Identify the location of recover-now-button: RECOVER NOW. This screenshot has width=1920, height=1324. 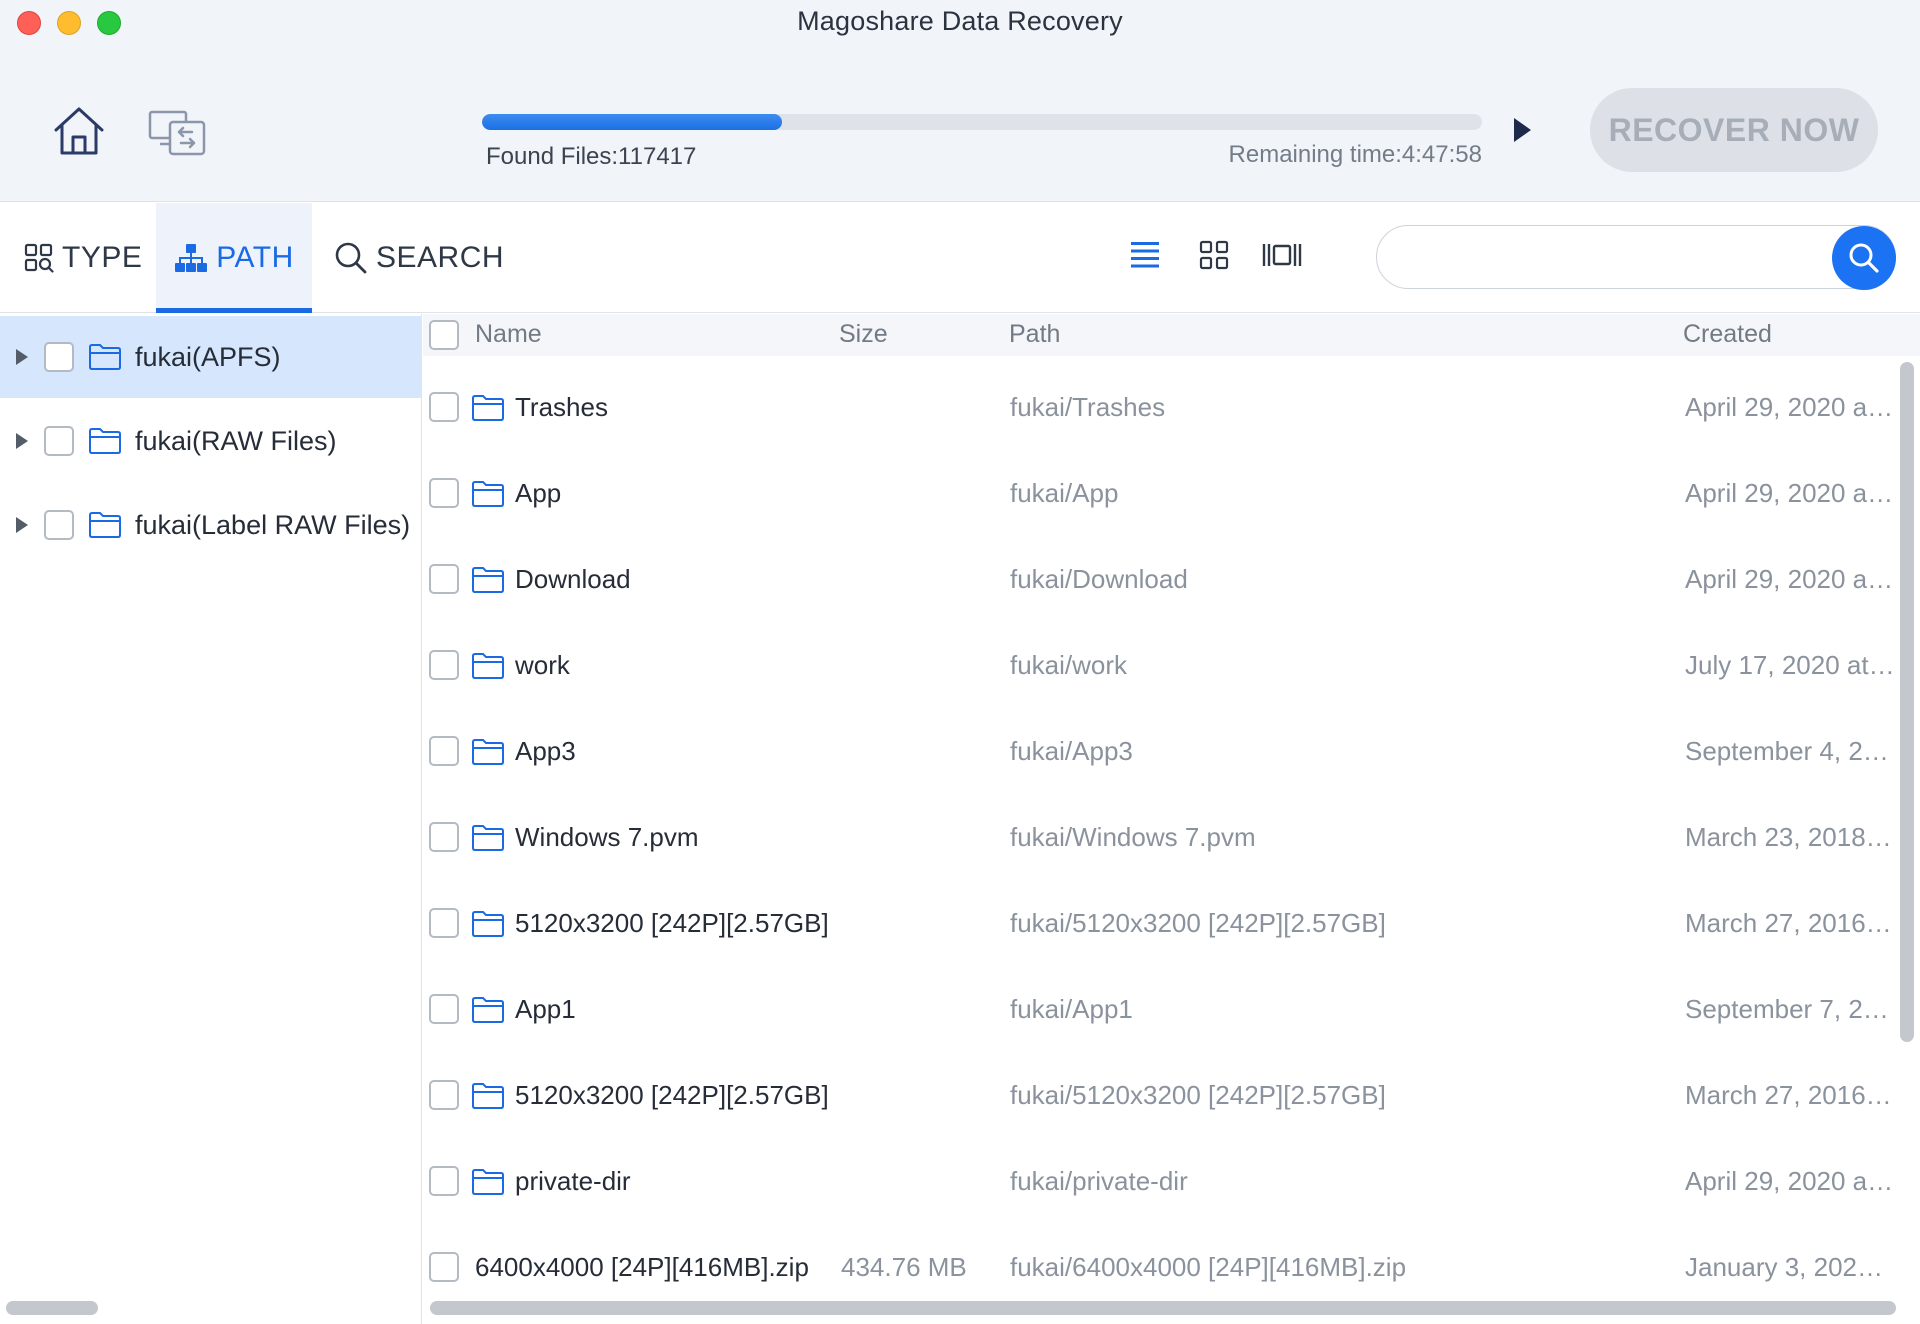
(1734, 130).